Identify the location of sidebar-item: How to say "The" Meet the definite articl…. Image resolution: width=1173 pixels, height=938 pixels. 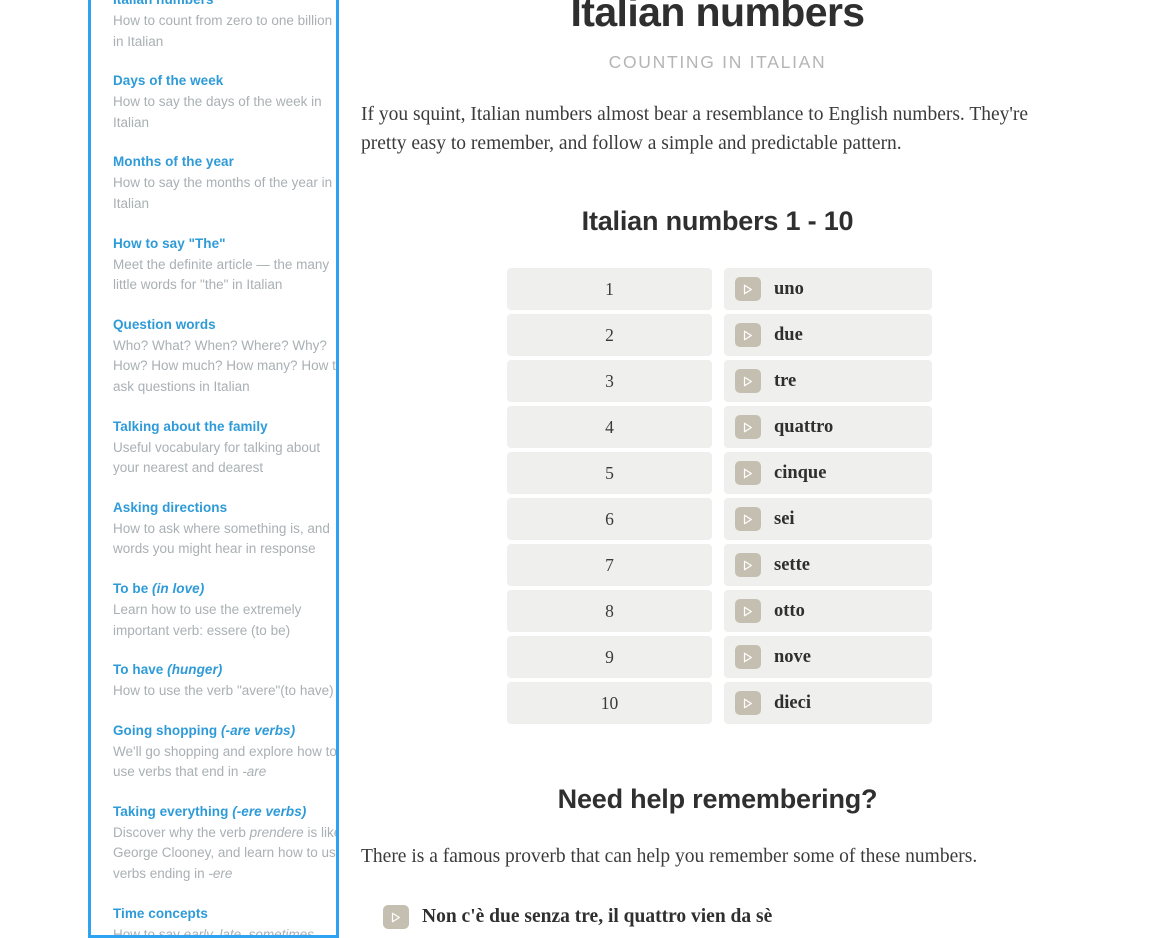
(221, 265).